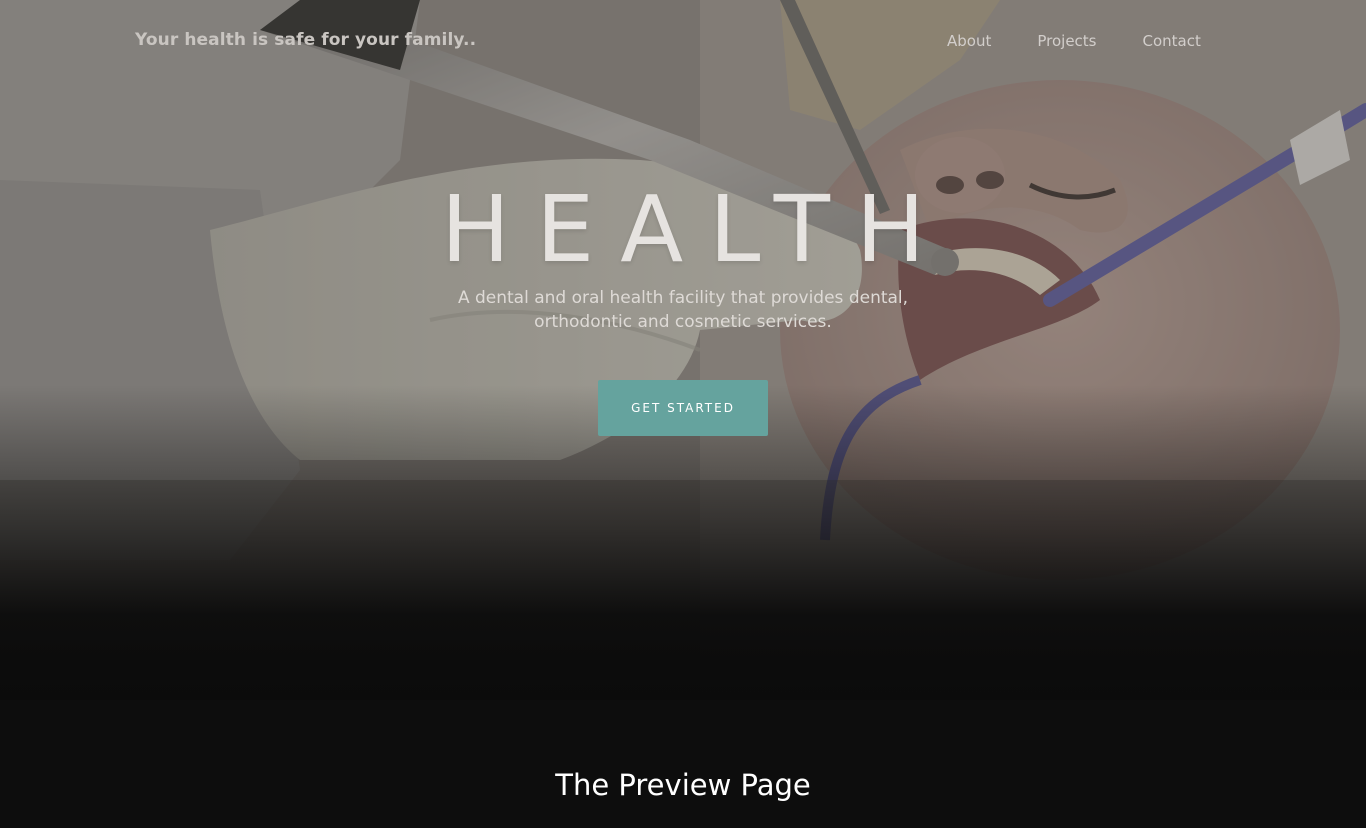  I want to click on nav-link-projects: Projects, so click(1066, 41).